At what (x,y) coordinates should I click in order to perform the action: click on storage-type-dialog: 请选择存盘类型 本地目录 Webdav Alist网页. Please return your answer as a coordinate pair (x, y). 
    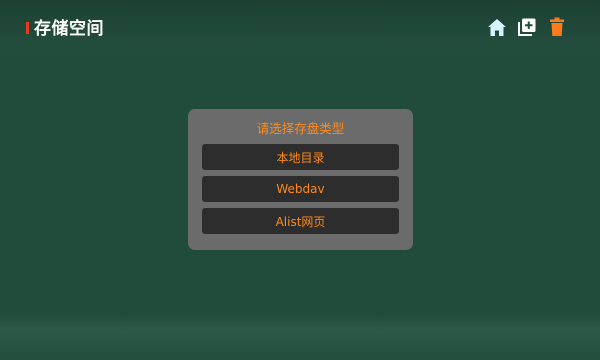
    Looking at the image, I should click on (300, 179).